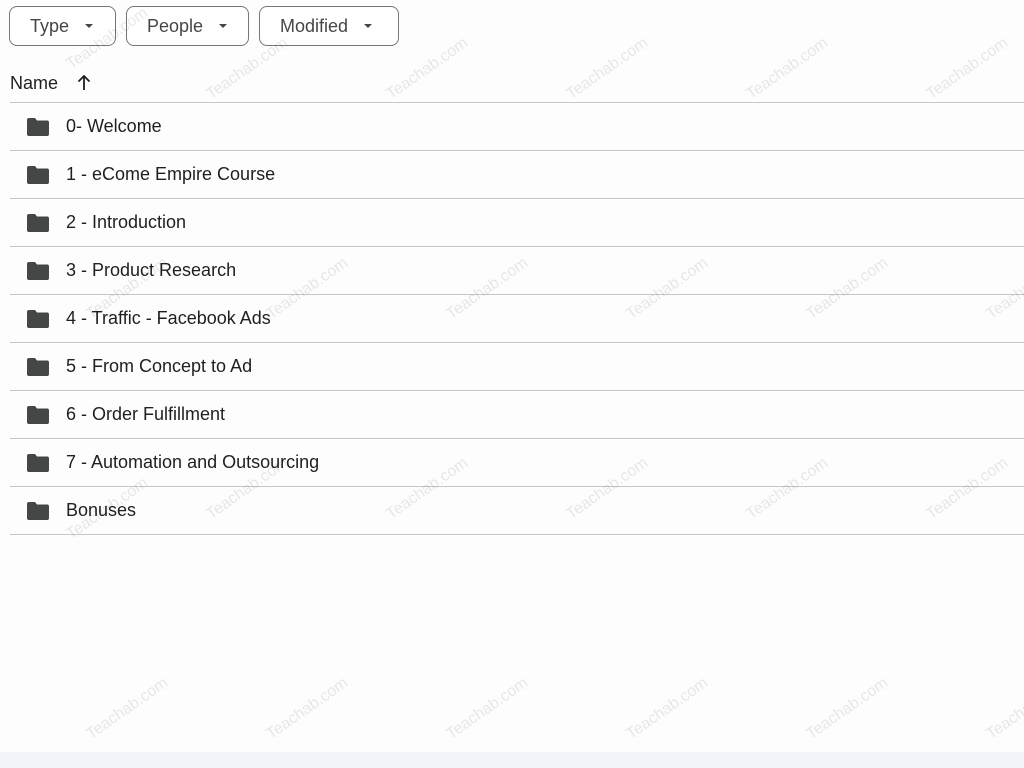  What do you see at coordinates (151, 270) in the screenshot?
I see `folder-name: 3 - Product Research` at bounding box center [151, 270].